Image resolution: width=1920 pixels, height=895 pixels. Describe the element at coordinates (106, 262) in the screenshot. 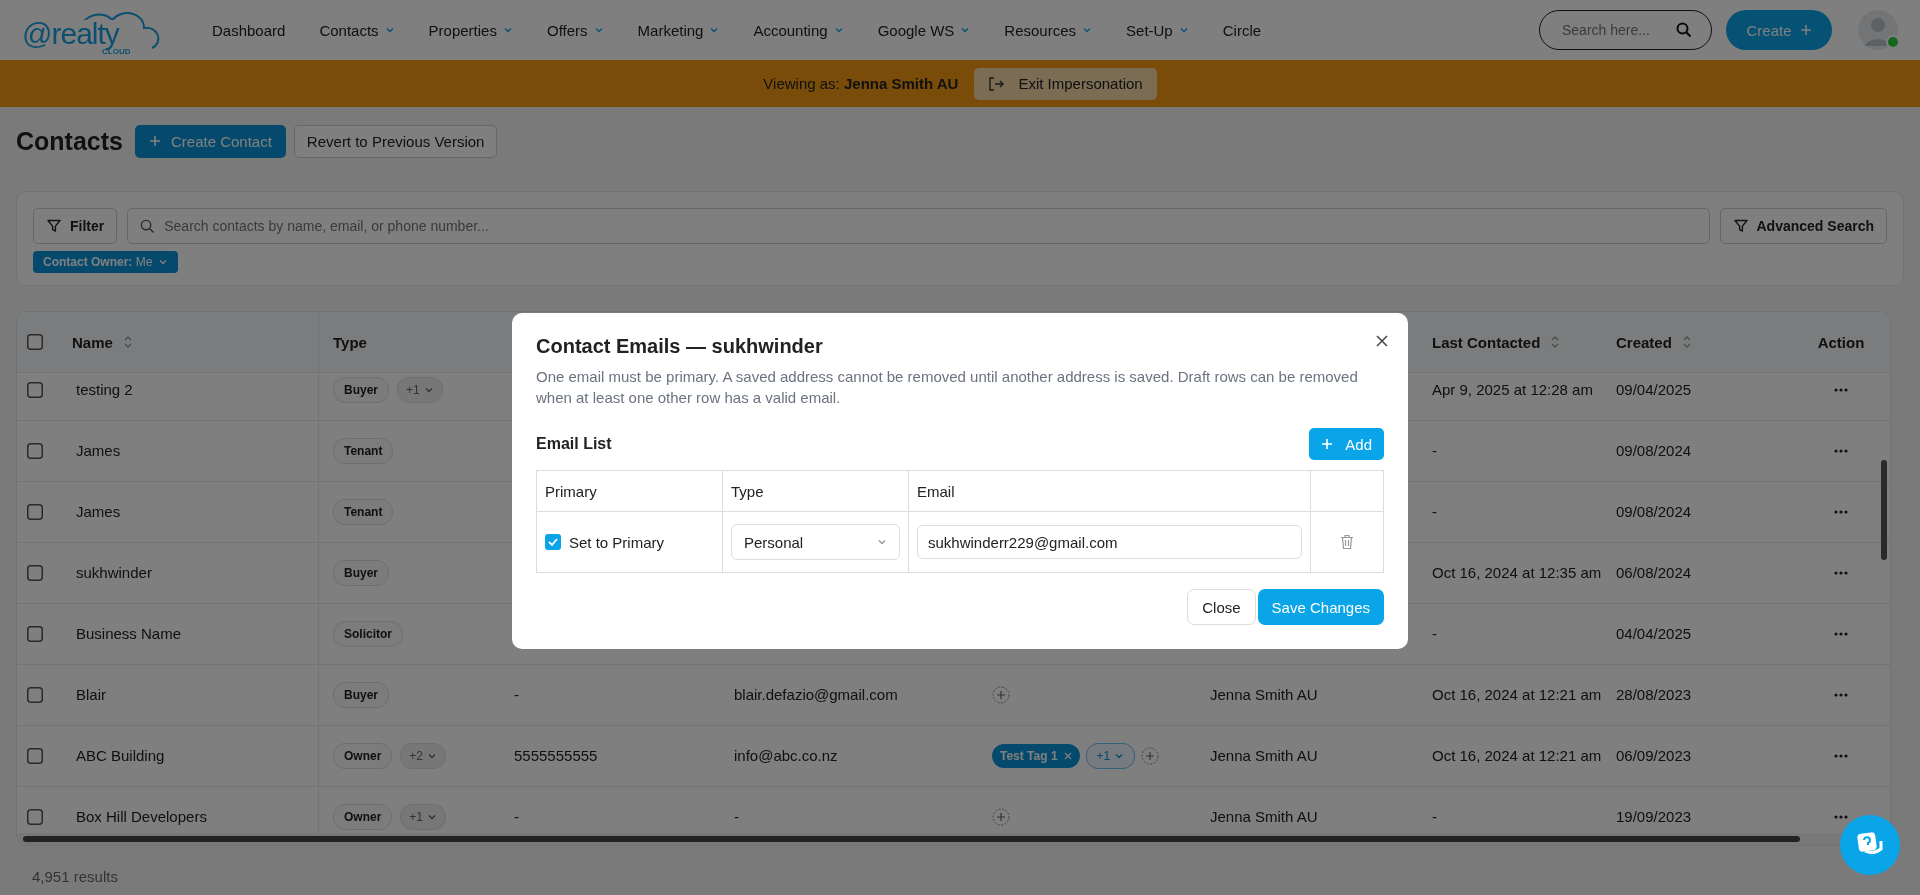

I see `filter-chip: Contact Owner: Me` at that location.